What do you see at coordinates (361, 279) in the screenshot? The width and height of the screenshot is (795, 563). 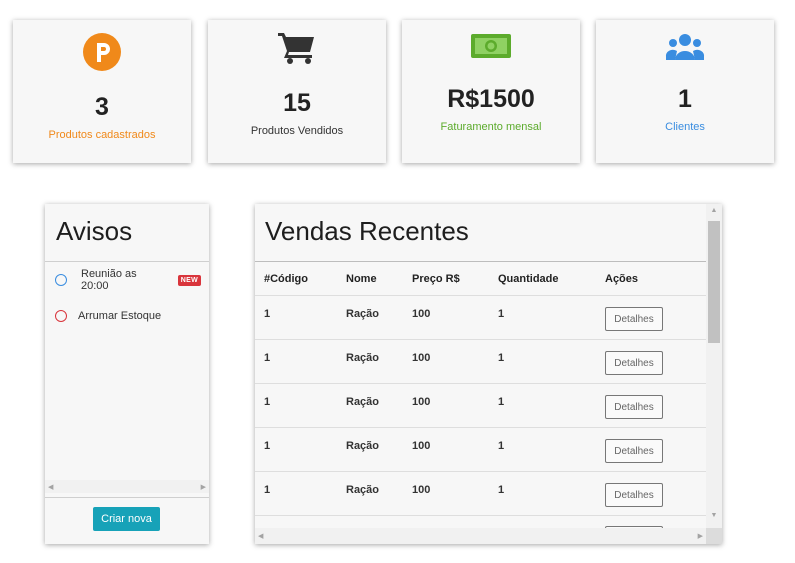 I see `column-header-nome: Nome` at bounding box center [361, 279].